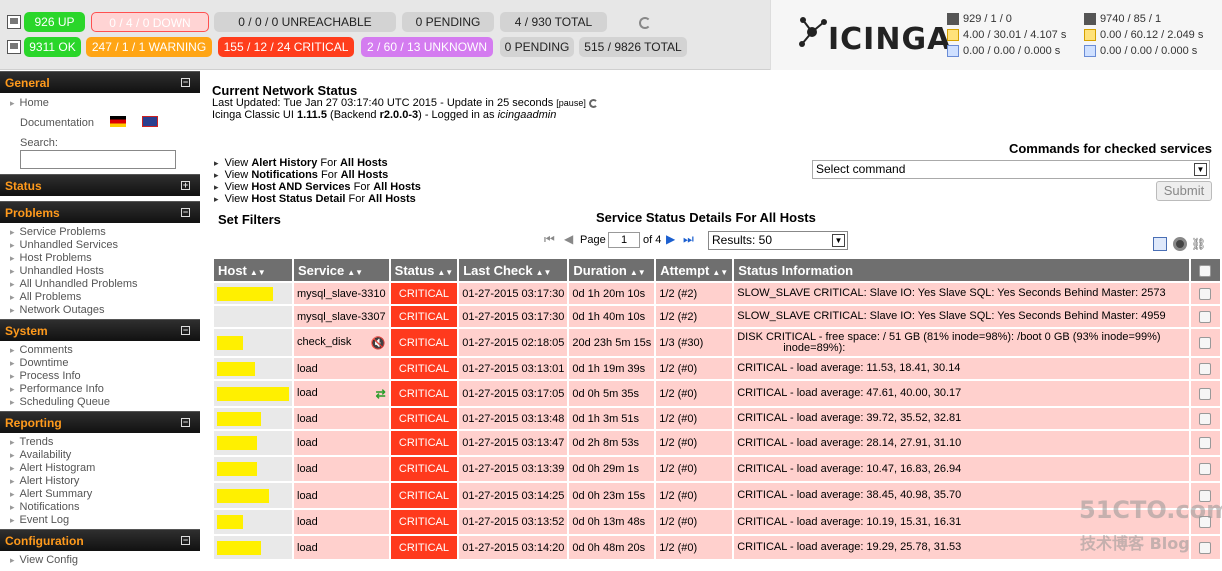  I want to click on service-name: mysql_slave-3310, so click(341, 294).